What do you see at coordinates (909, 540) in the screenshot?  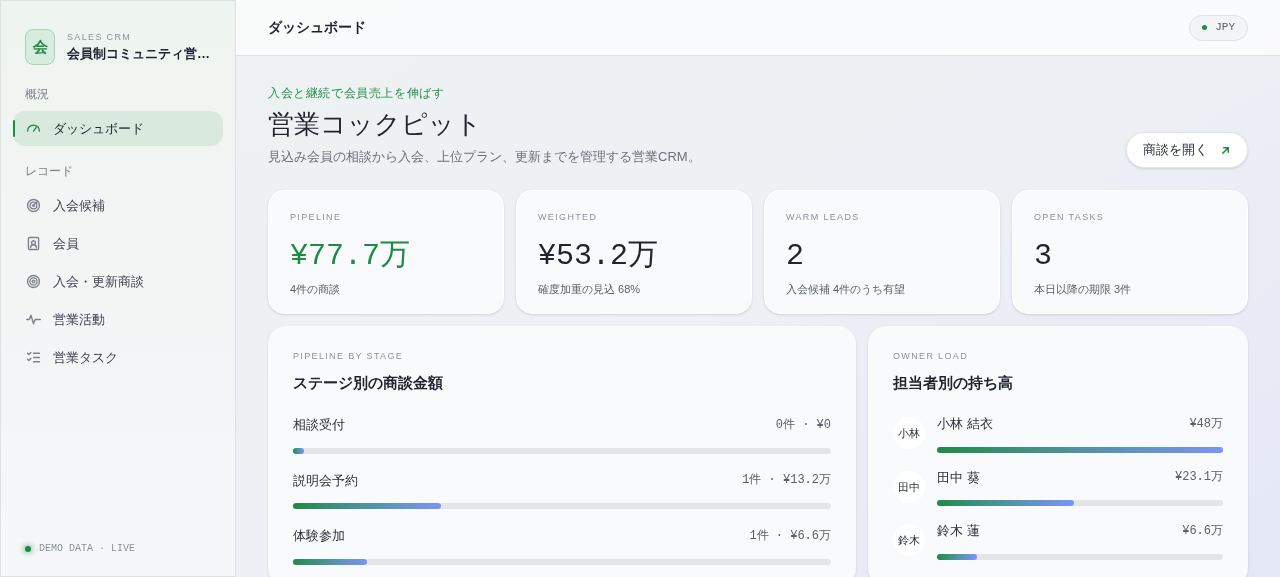 I see `avatar: 鈴木` at bounding box center [909, 540].